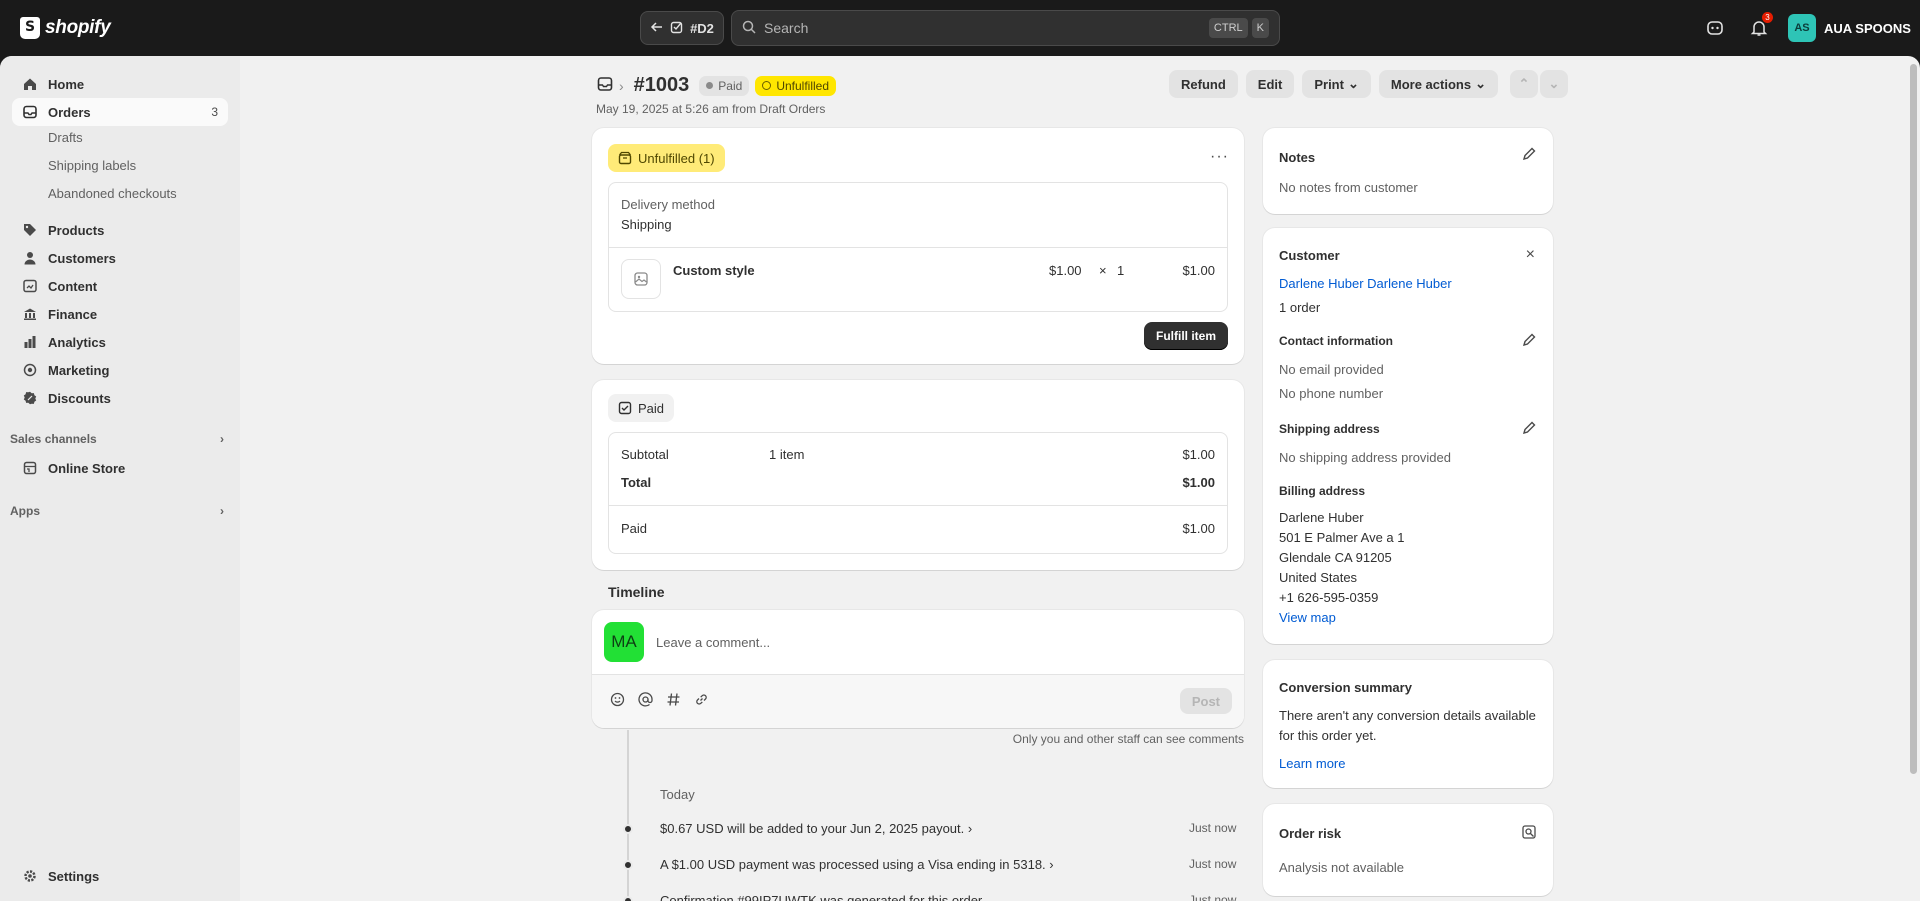 This screenshot has height=901, width=1920. I want to click on more-options-icon: ···, so click(1219, 157).